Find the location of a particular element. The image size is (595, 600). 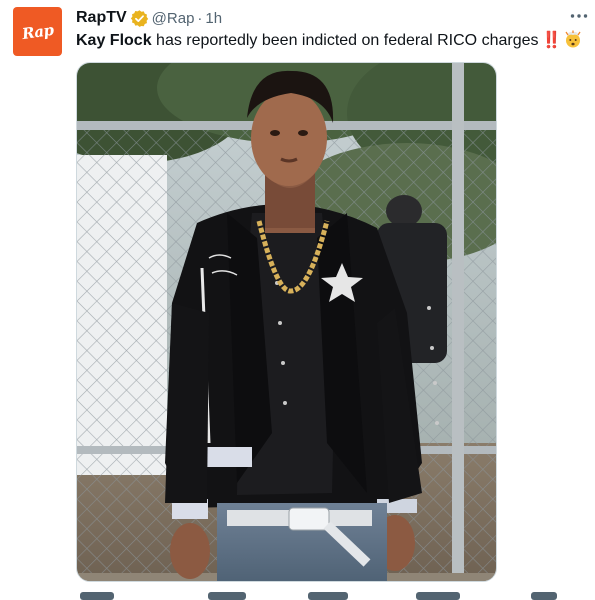

views-action-icon is located at coordinates (438, 596).